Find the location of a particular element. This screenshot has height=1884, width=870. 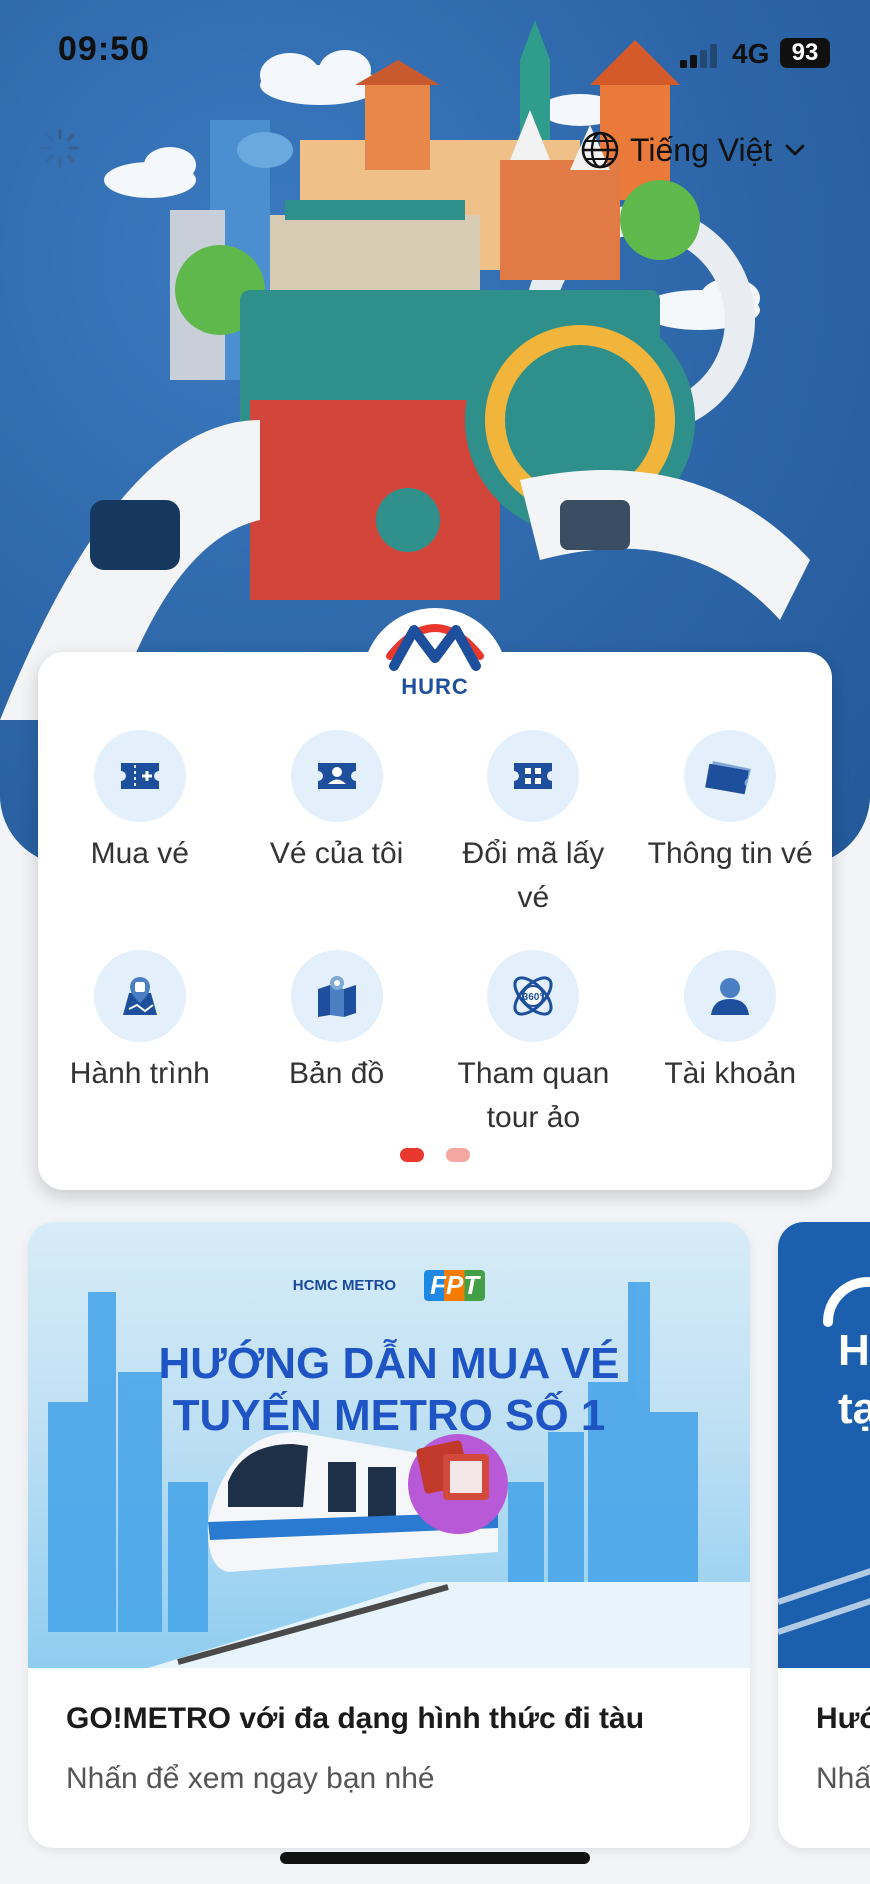

news-banner: H tạ is located at coordinates (824, 1445).